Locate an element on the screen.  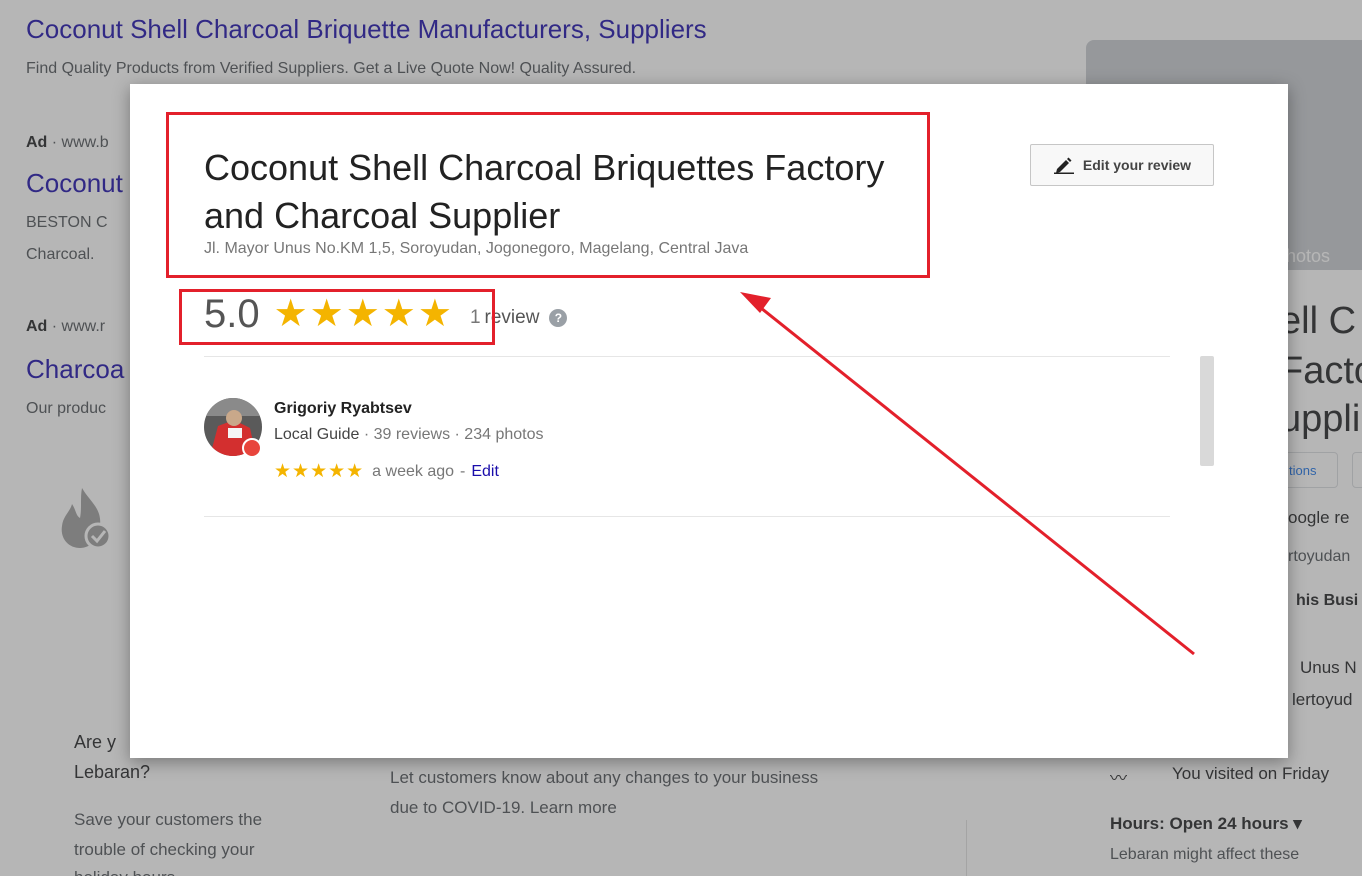
reviewer-meta: Local Guide · 39 reviews · 234 photos is located at coordinates (408, 435).